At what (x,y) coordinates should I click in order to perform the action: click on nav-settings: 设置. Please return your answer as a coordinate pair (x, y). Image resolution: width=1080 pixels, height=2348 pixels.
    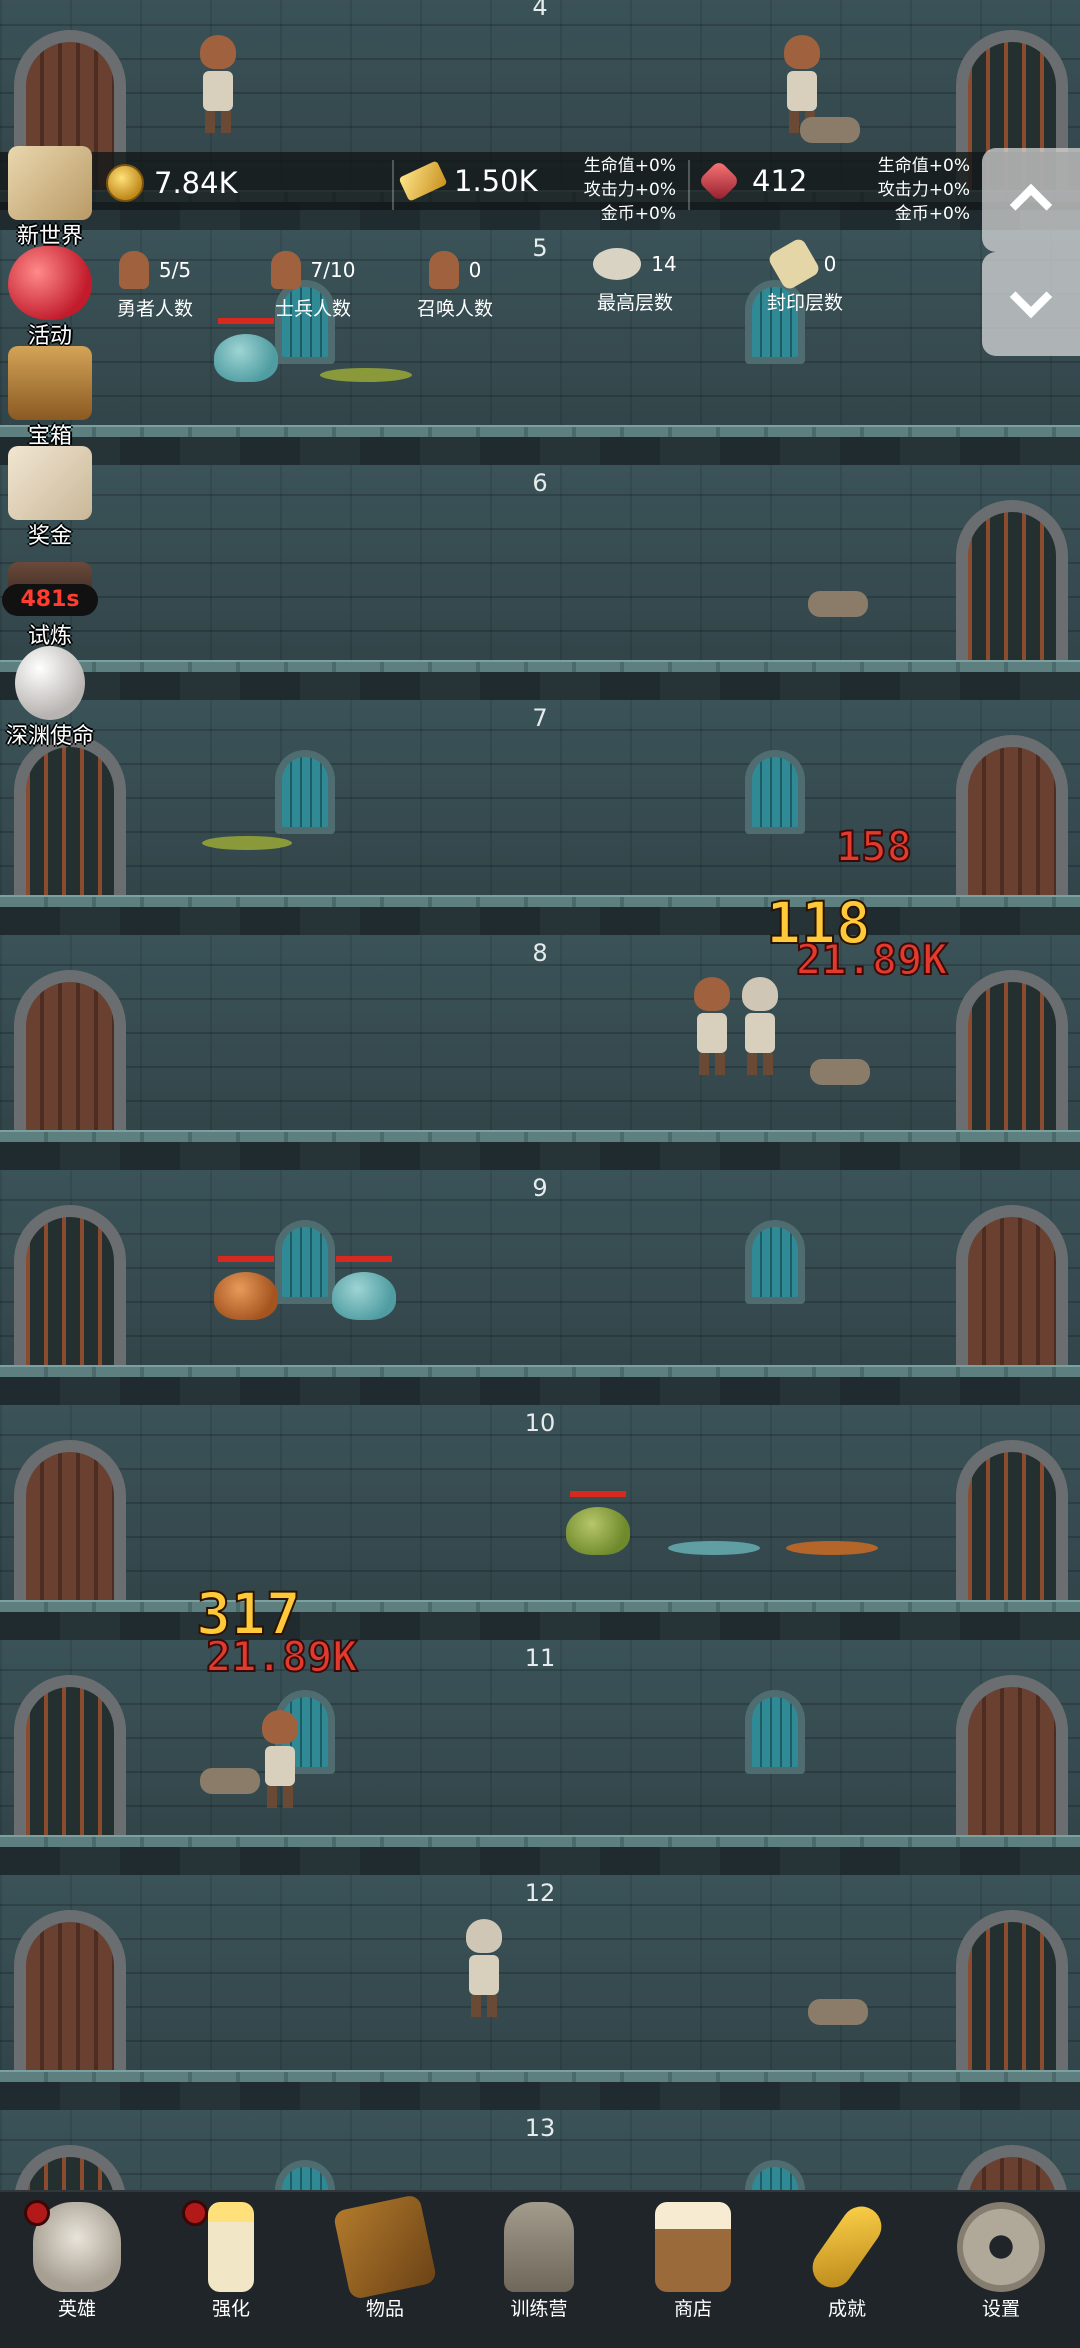
    Looking at the image, I should click on (1001, 2270).